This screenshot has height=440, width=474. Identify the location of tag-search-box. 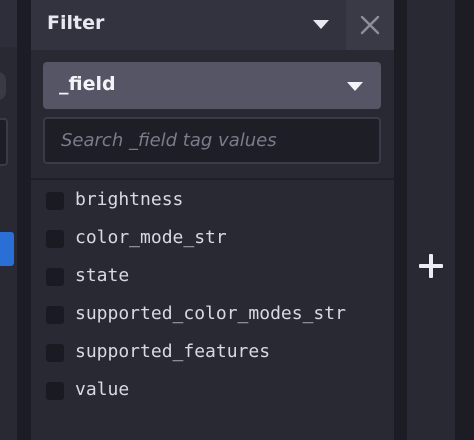
(212, 140).